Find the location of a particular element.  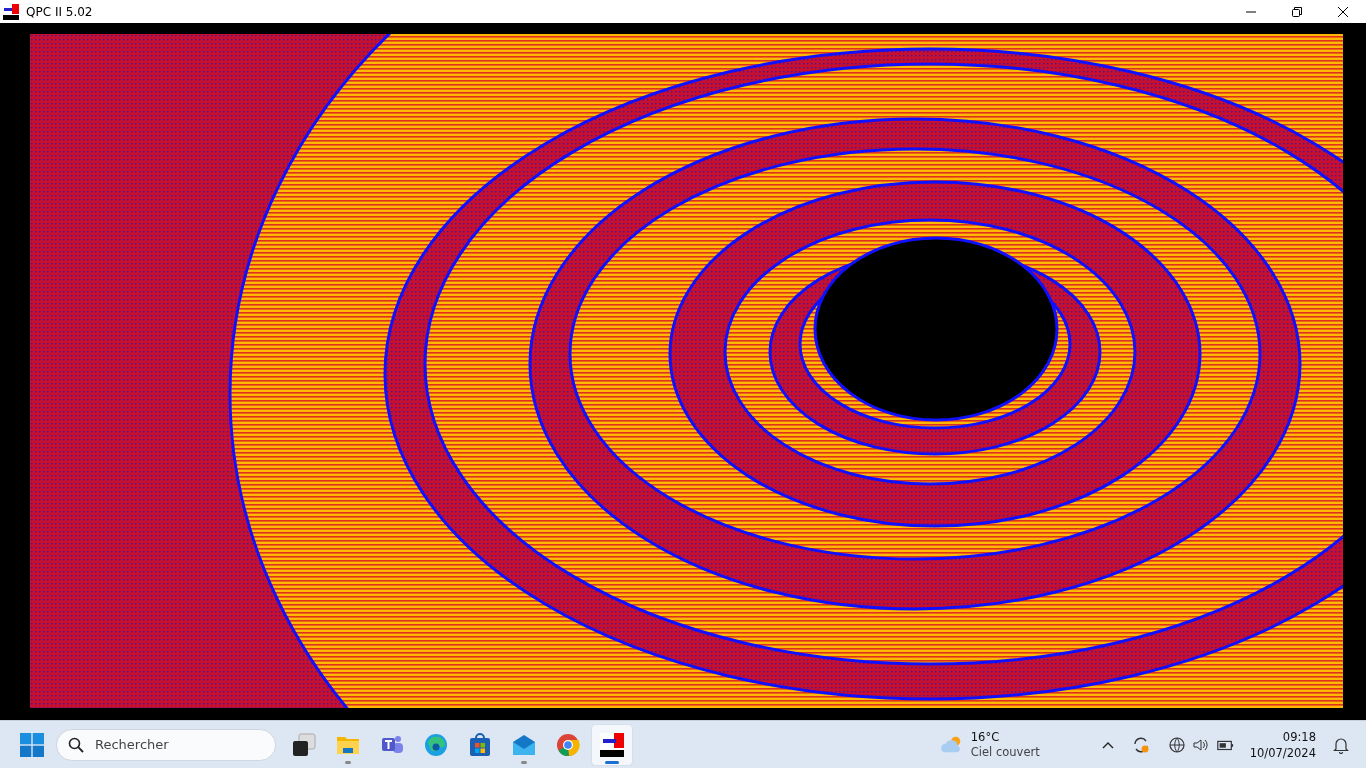

windows-logo-icon is located at coordinates (32, 744).